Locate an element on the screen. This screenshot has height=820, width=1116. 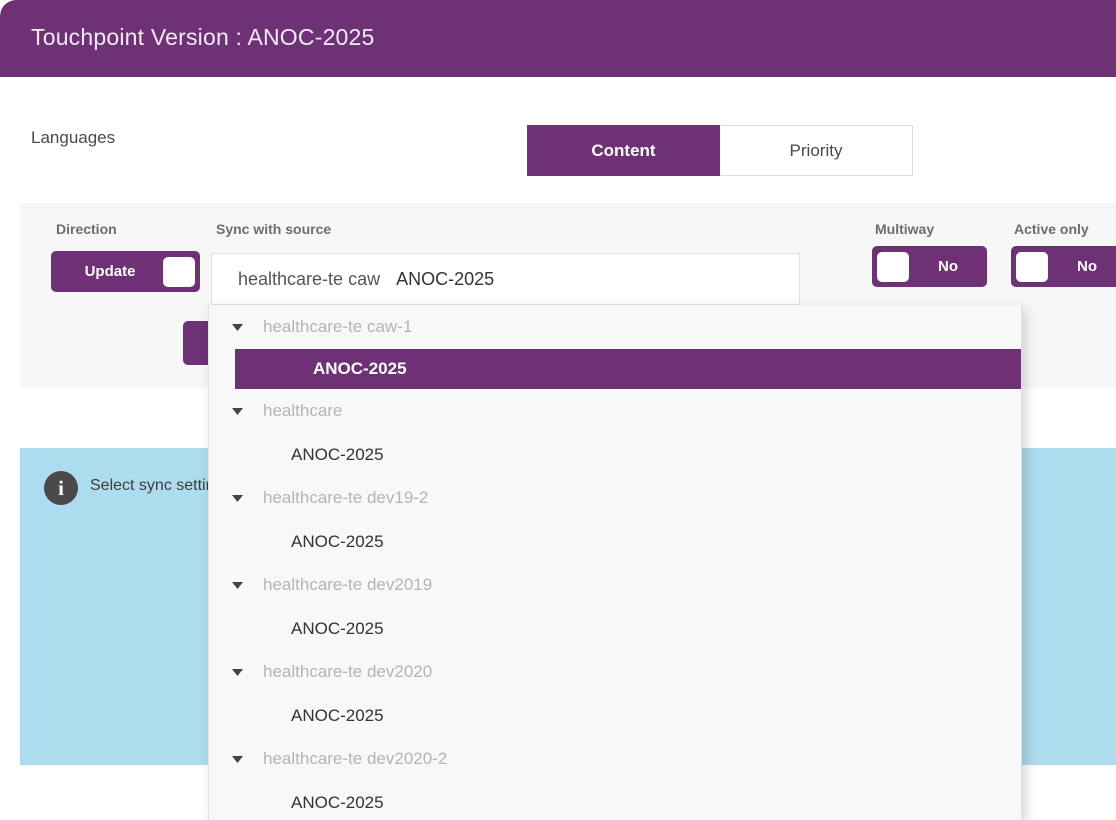
dropdown-group: healthcare-te dev2019 is located at coordinates (615, 585).